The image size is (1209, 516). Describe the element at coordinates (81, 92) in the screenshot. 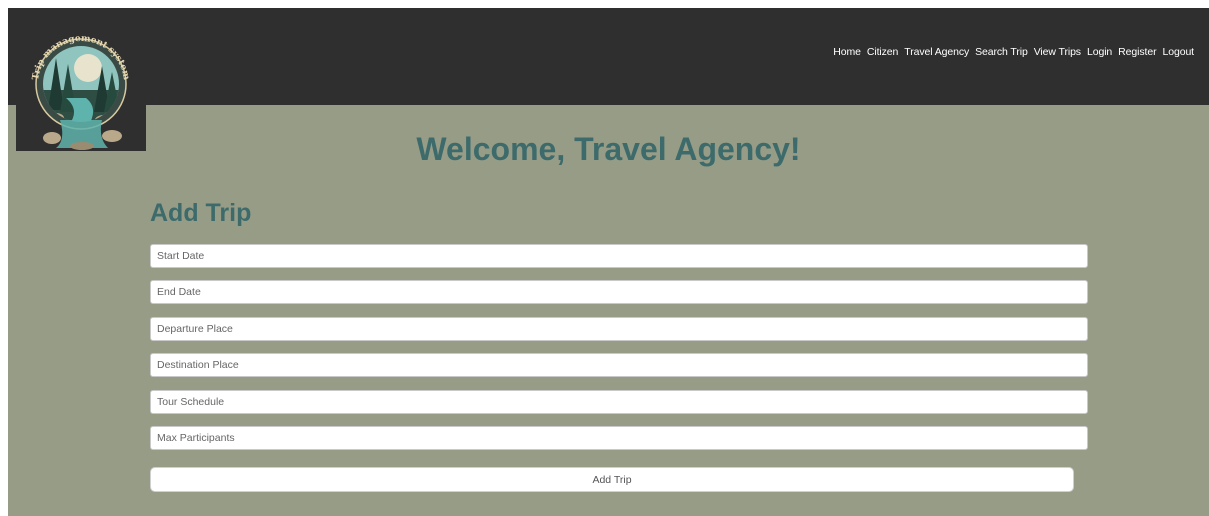

I see `forest-river-logo-icon: Trip management system` at that location.